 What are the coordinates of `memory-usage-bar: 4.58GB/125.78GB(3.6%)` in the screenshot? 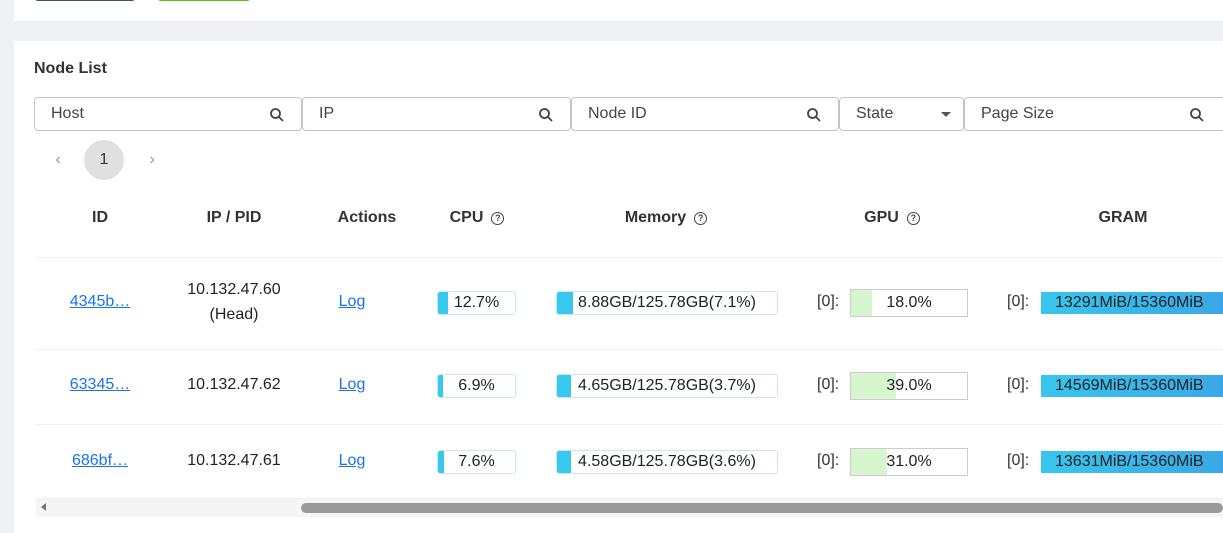 It's located at (667, 462).